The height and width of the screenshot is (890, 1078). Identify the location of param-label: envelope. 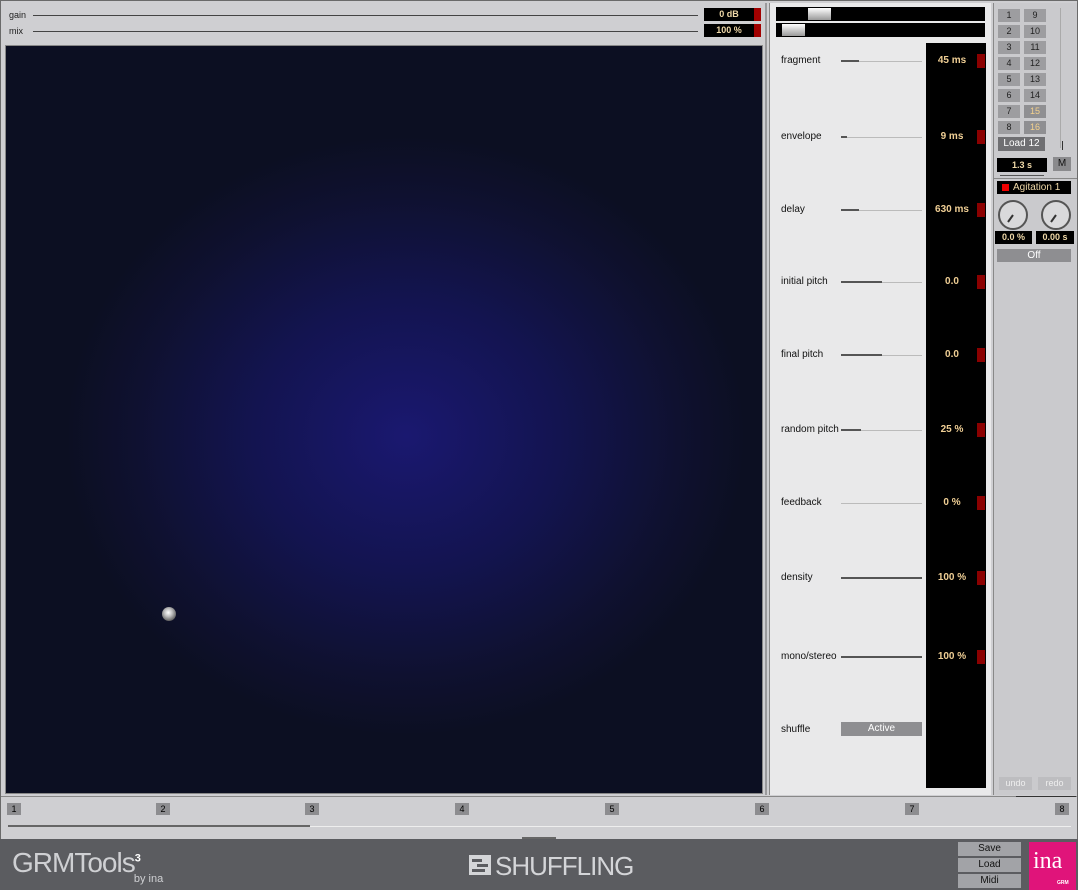
(801, 136).